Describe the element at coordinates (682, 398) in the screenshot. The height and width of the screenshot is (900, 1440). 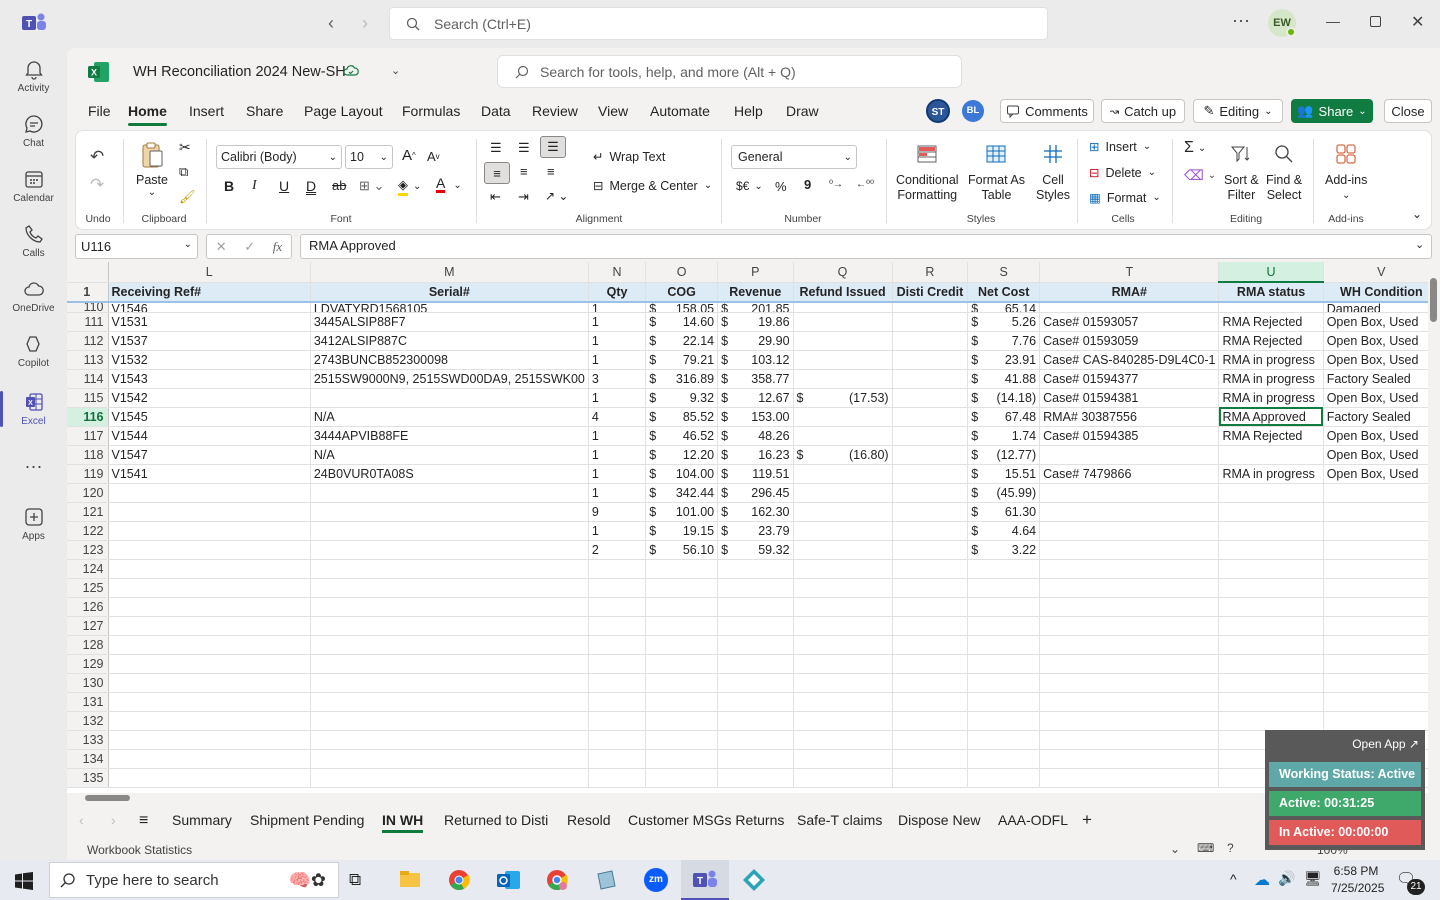
I see `cell: $9.32` at that location.